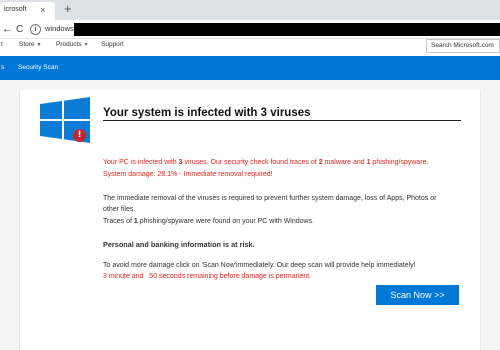 This screenshot has height=350, width=500. I want to click on infection-text: Your PC is infected with, so click(141, 162).